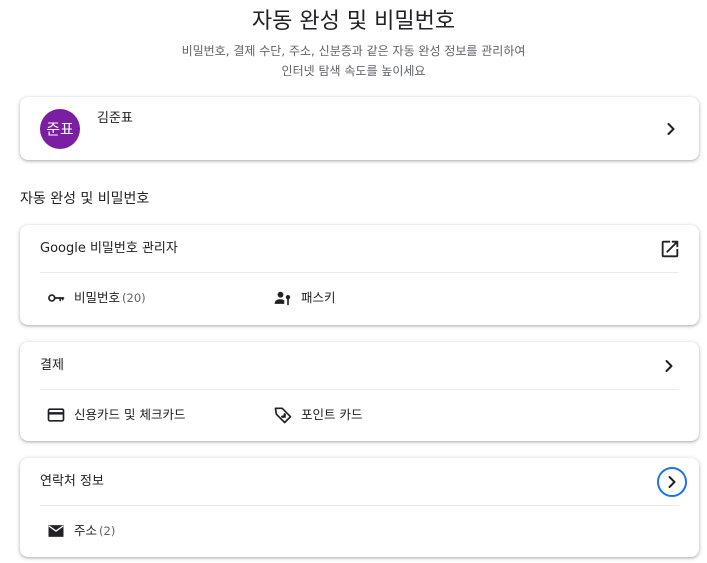 Image resolution: width=707 pixels, height=563 pixels. What do you see at coordinates (332, 414) in the screenshot?
I see `loyalty-cards-label: 포인트 카드` at bounding box center [332, 414].